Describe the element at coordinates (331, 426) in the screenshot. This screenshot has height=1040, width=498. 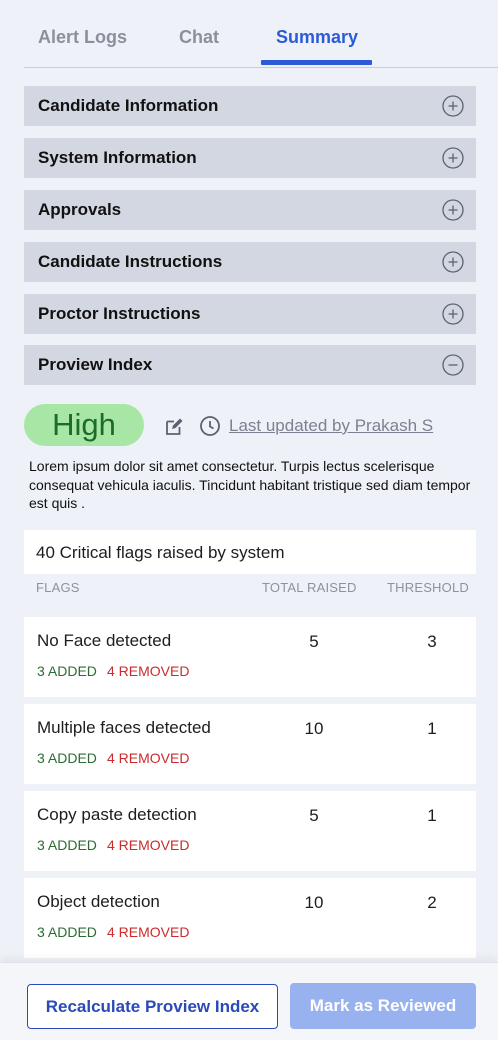
I see `last-updated-link: Last updated by Prakash S` at that location.